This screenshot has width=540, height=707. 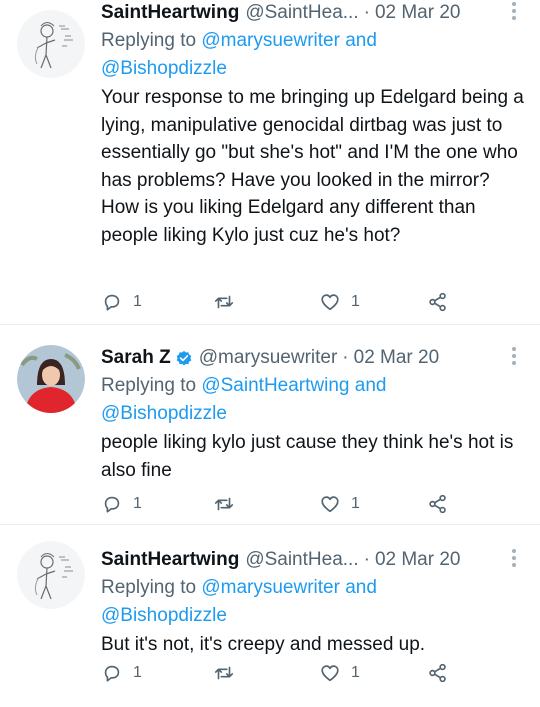 I want to click on tweet-header: Sarah Z @marysuewriter · 02 Mar 20, so click(x=312, y=358).